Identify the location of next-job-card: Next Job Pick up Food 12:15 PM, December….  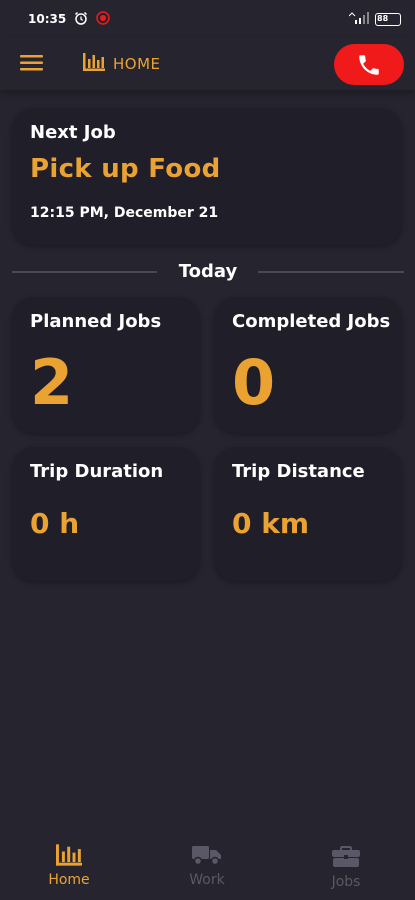
(207, 176).